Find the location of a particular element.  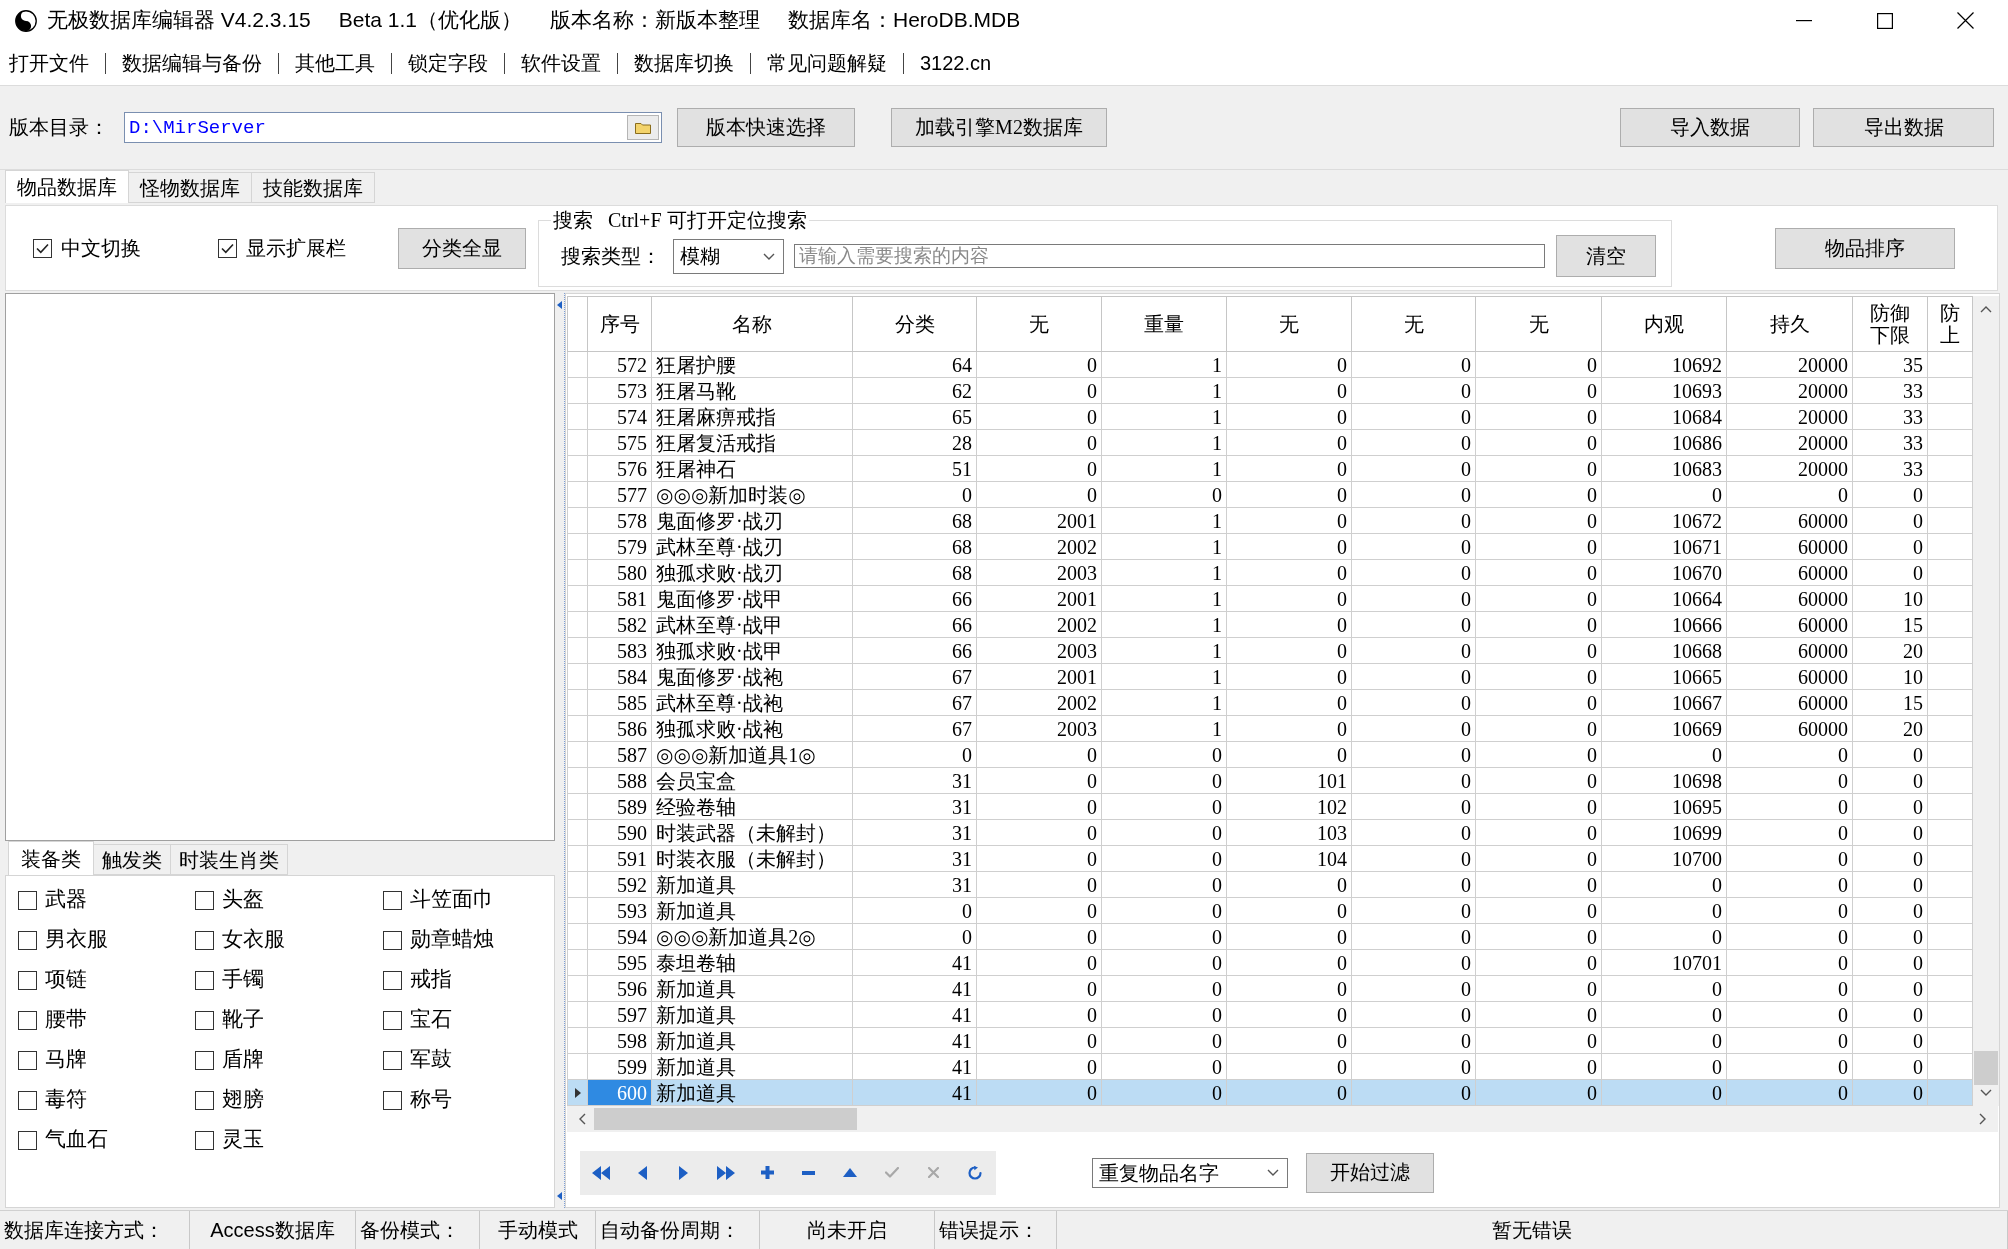

table-row: 580 独孤求败·战刃 68 2003 1 0 0 0 10670 60000 0 is located at coordinates (1270, 572).